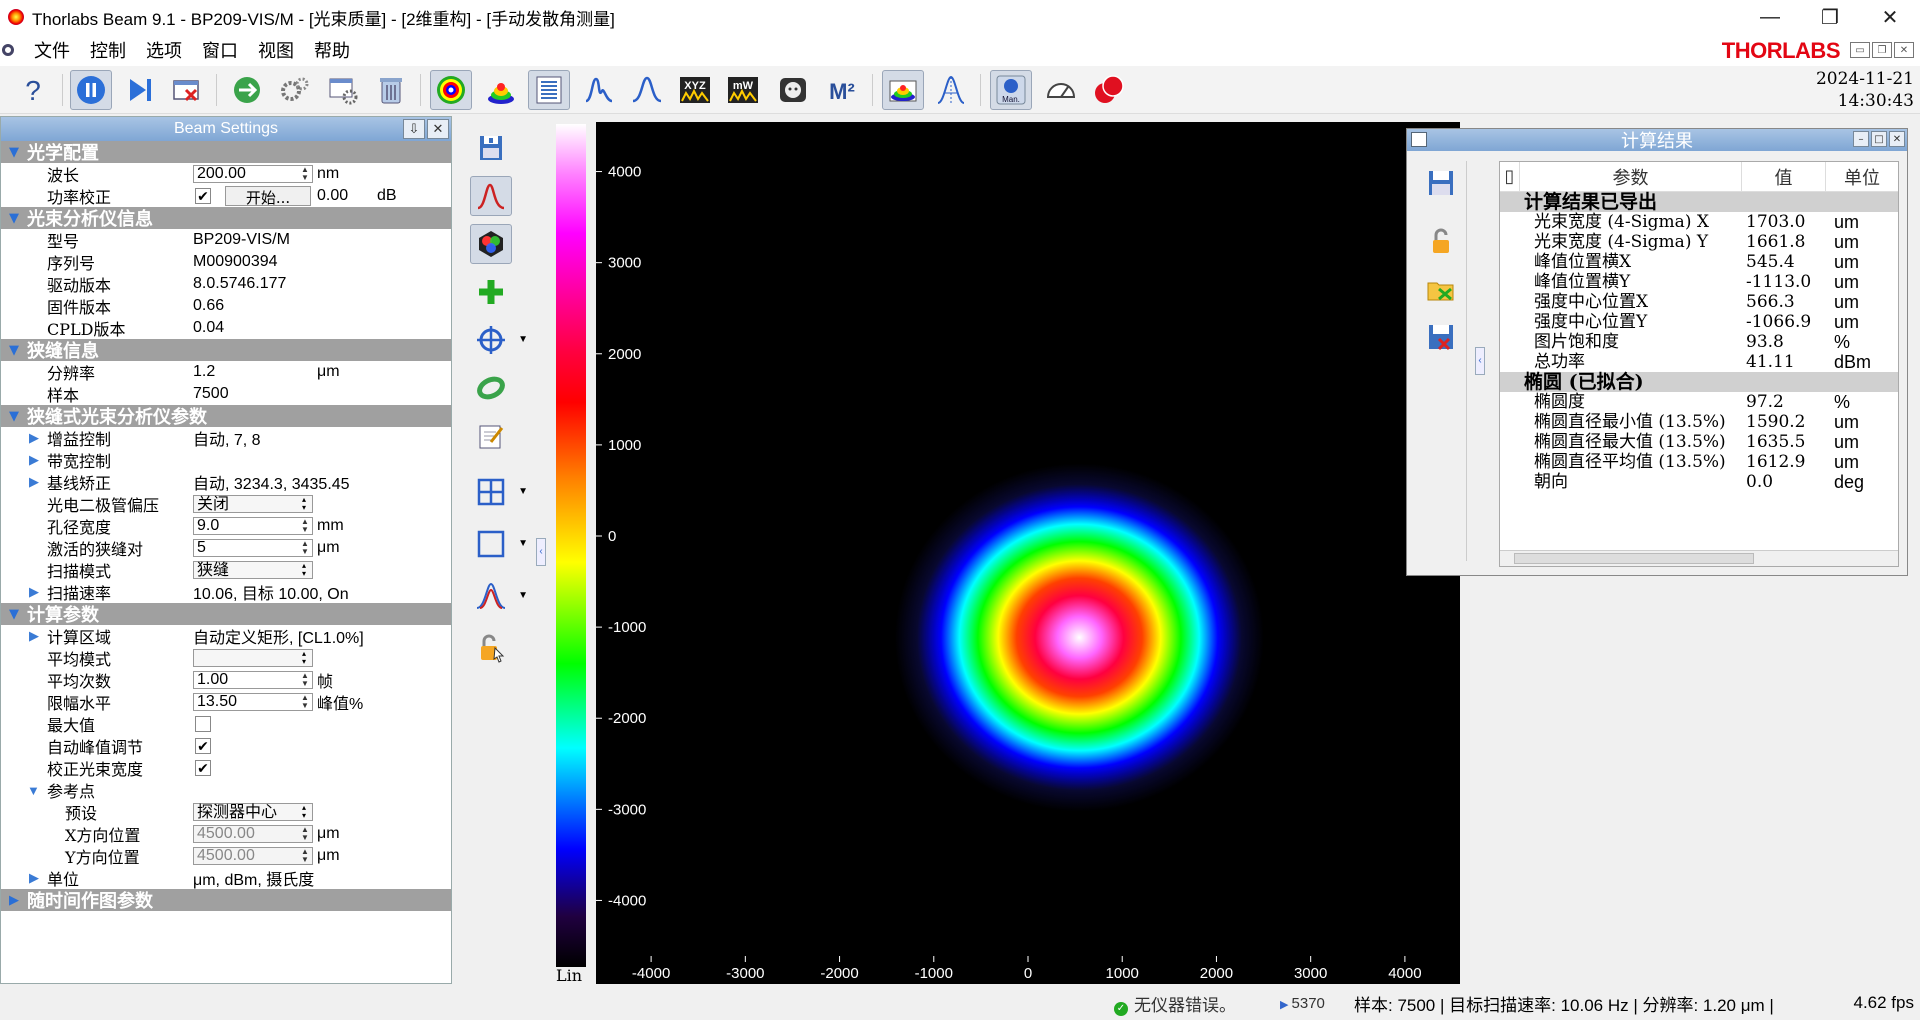 The image size is (1920, 1020). Describe the element at coordinates (1510, 176) in the screenshot. I see `export-icon: ▯` at that location.